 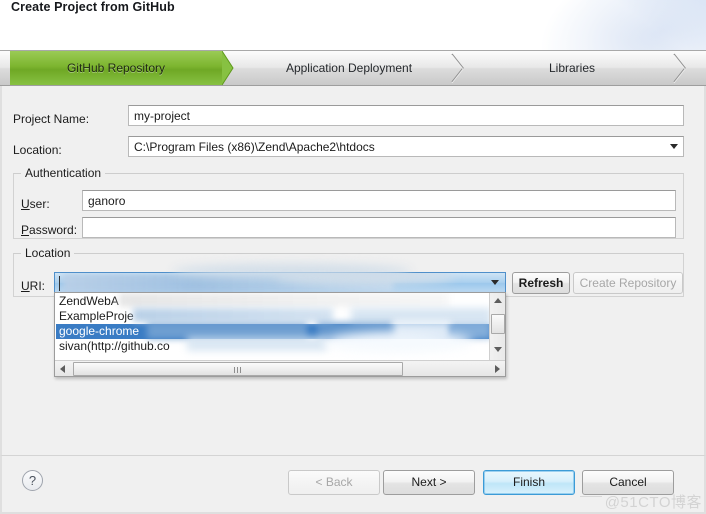 I want to click on breadcrumb-step-libraries: Libraries, so click(x=572, y=68).